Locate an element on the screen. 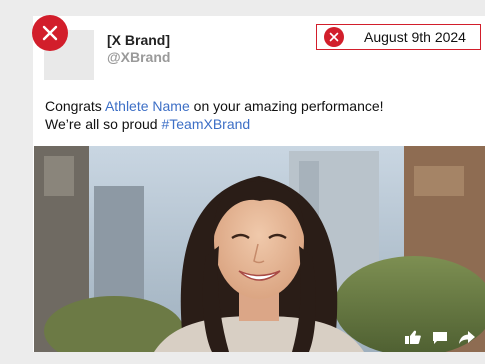 Image resolution: width=485 pixels, height=364 pixels. athlete-link: Athlete Name is located at coordinates (147, 106).